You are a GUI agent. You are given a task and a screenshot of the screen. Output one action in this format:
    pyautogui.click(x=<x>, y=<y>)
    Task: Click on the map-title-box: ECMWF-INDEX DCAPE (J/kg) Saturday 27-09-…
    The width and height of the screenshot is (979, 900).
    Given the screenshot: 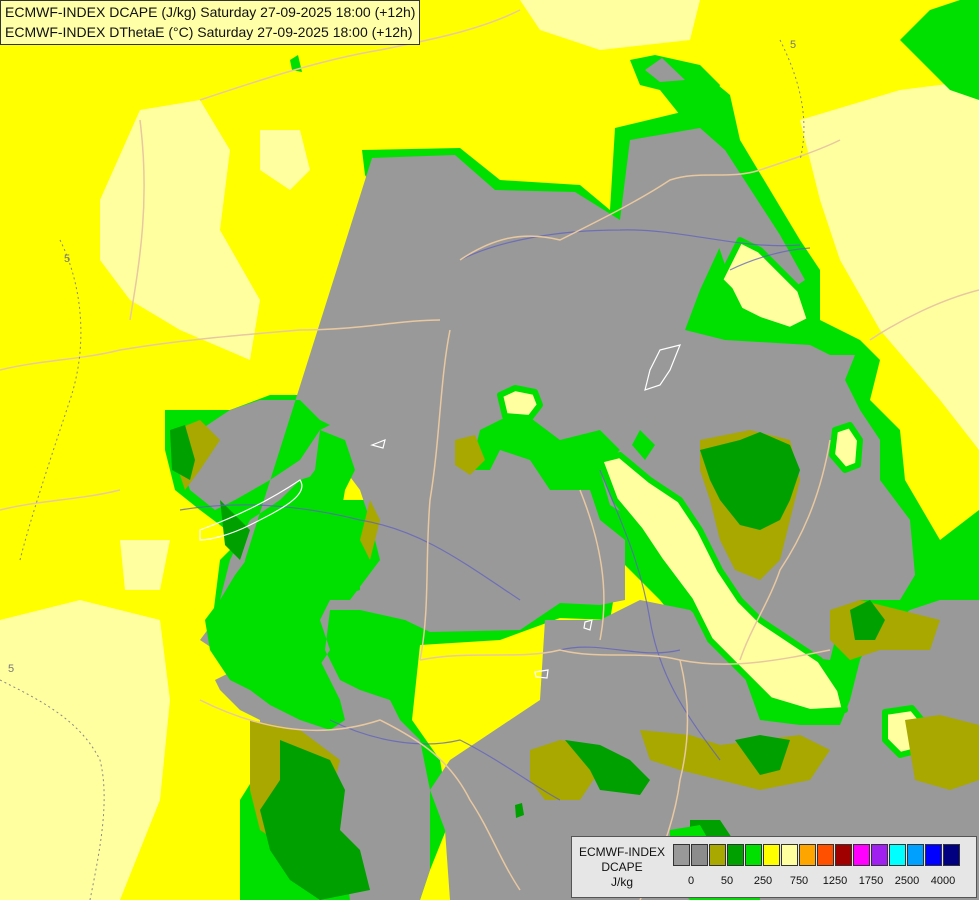 What is the action you would take?
    pyautogui.click(x=210, y=22)
    